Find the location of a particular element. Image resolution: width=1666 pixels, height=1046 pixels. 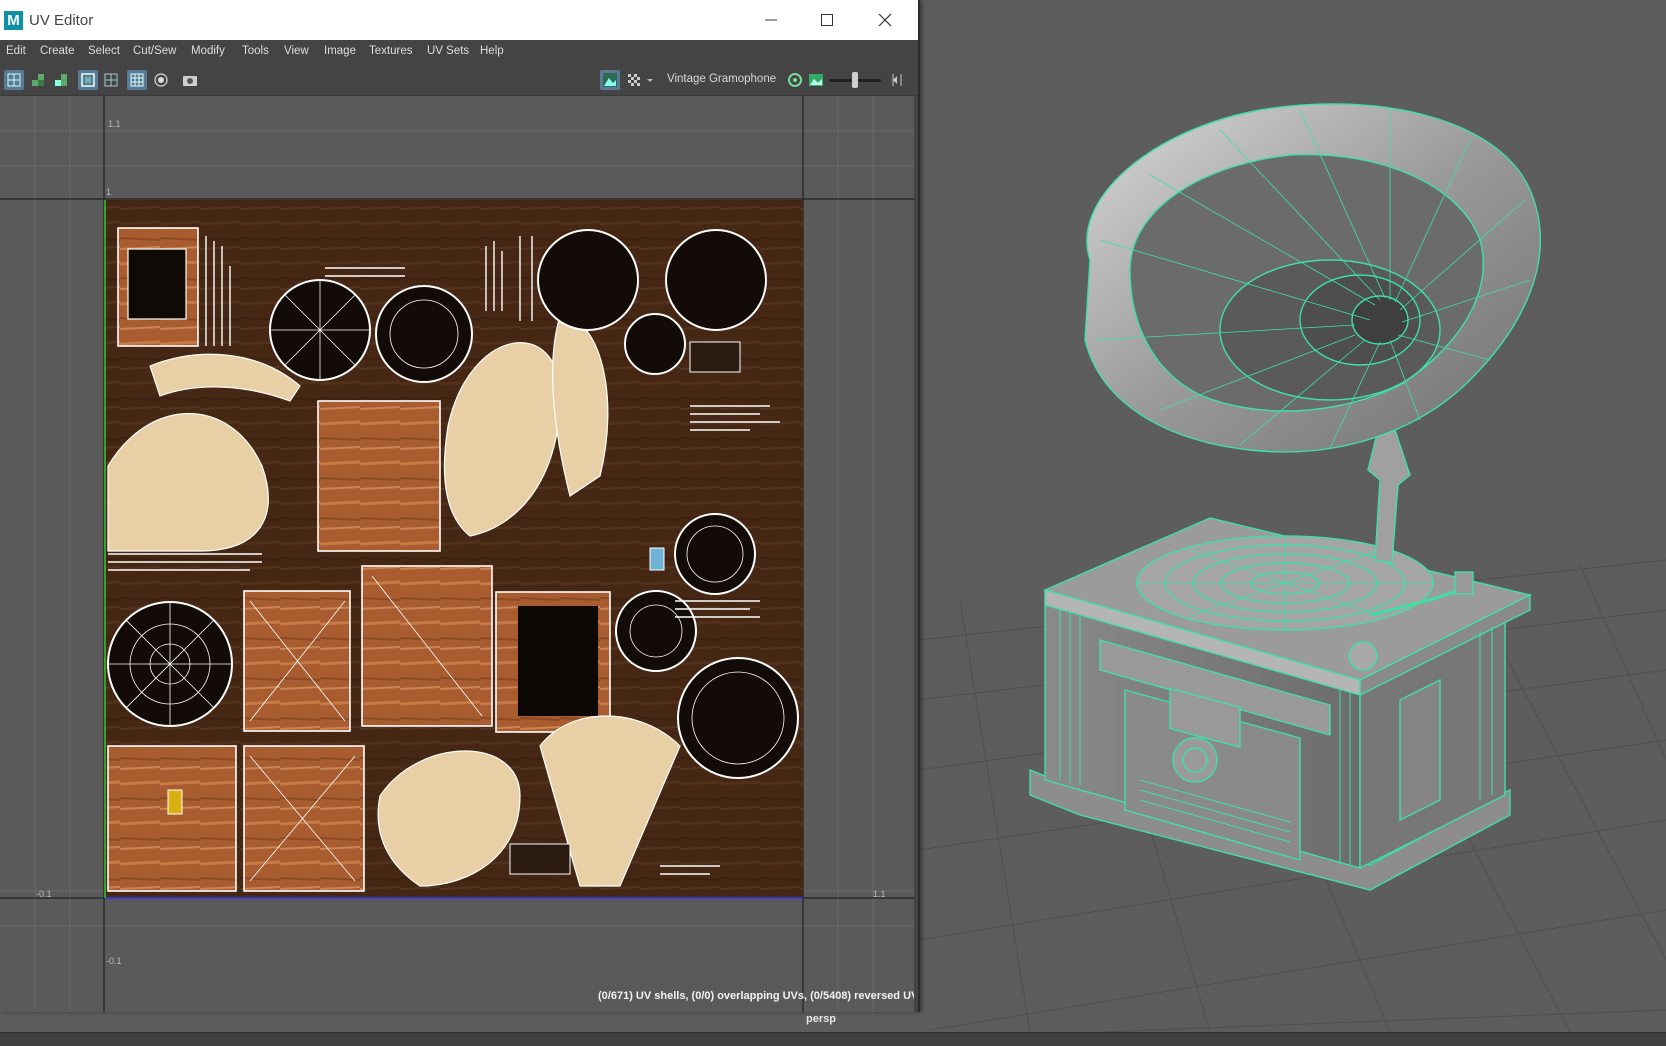

dropdown-arrow-icon is located at coordinates (650, 80).